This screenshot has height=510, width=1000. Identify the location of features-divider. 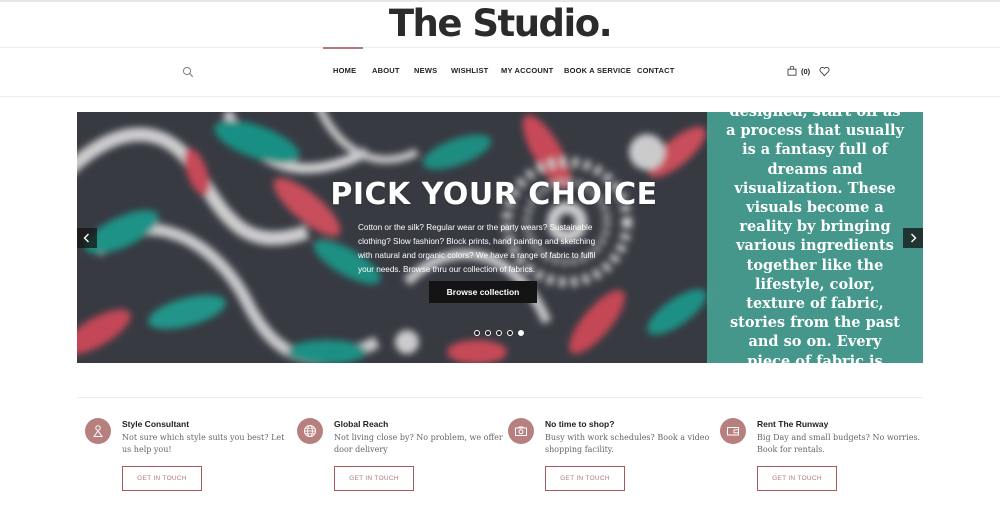
(500, 397).